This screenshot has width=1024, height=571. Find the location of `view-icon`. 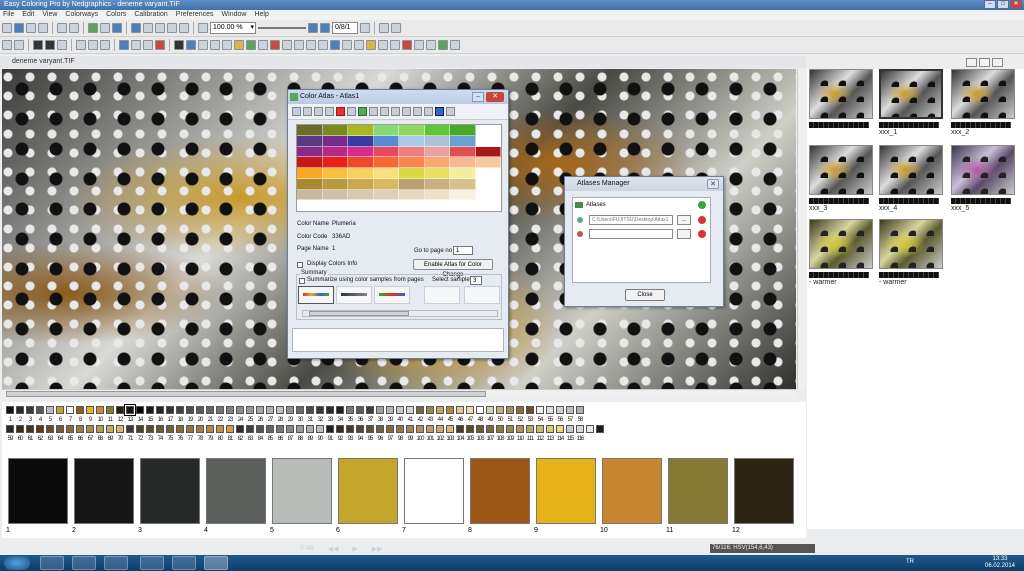

view-icon is located at coordinates (384, 28).